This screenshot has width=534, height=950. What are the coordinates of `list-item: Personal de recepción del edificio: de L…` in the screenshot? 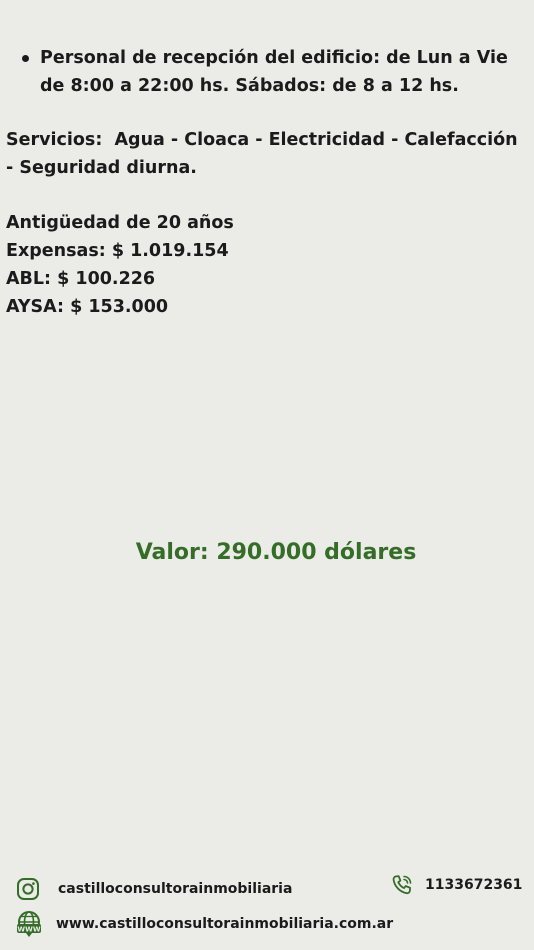 It's located at (268, 72).